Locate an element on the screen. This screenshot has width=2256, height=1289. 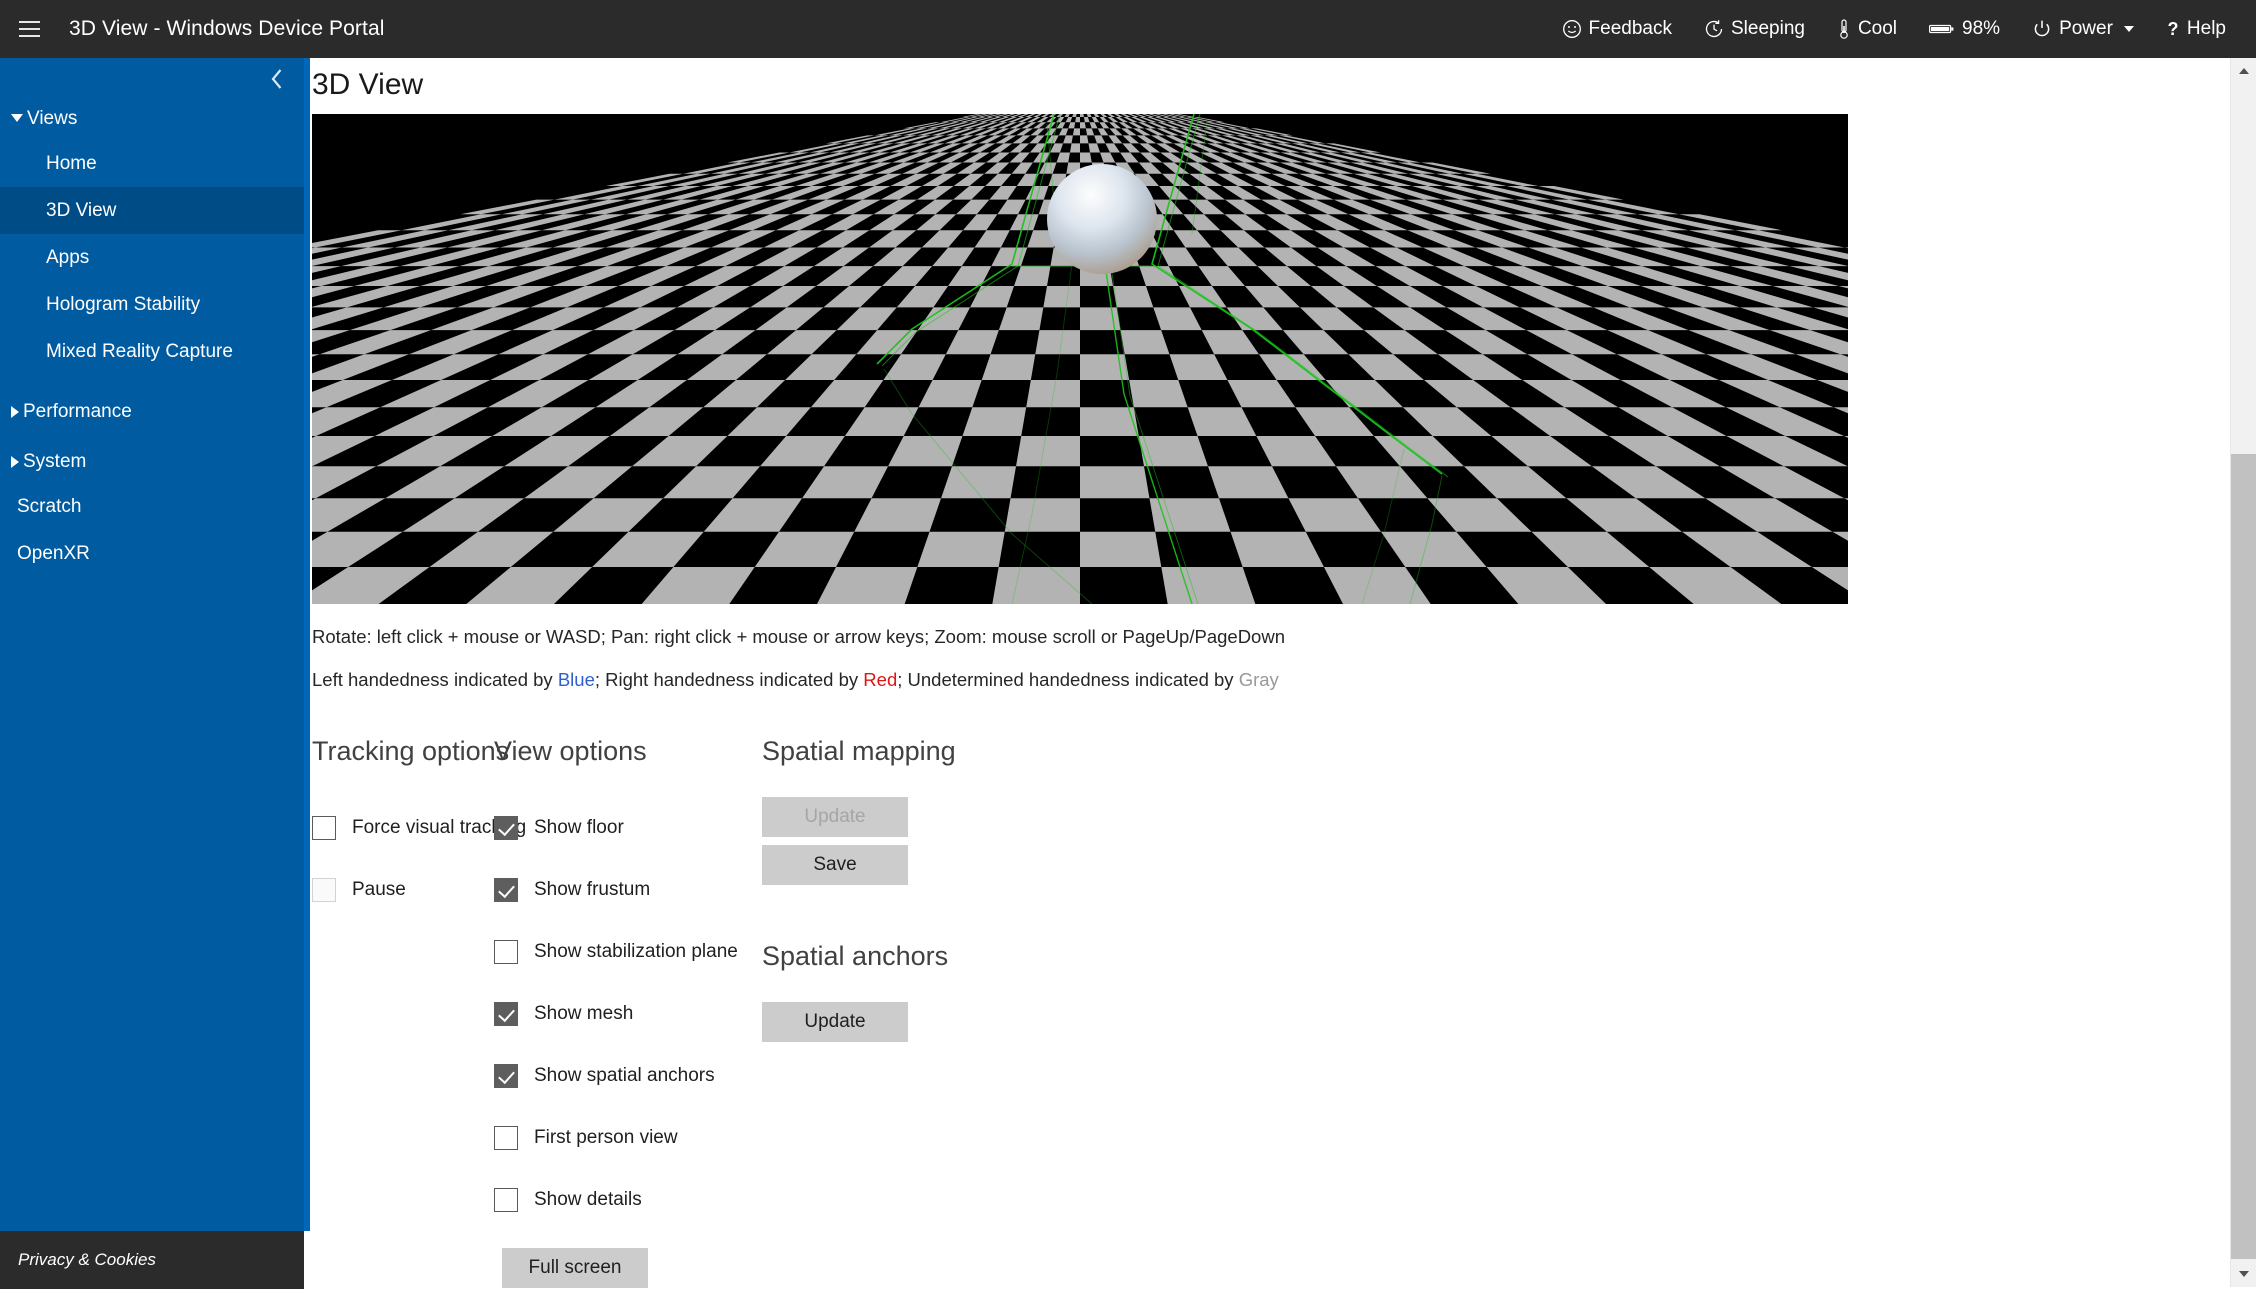
clock-sleep-icon is located at coordinates (1714, 29).